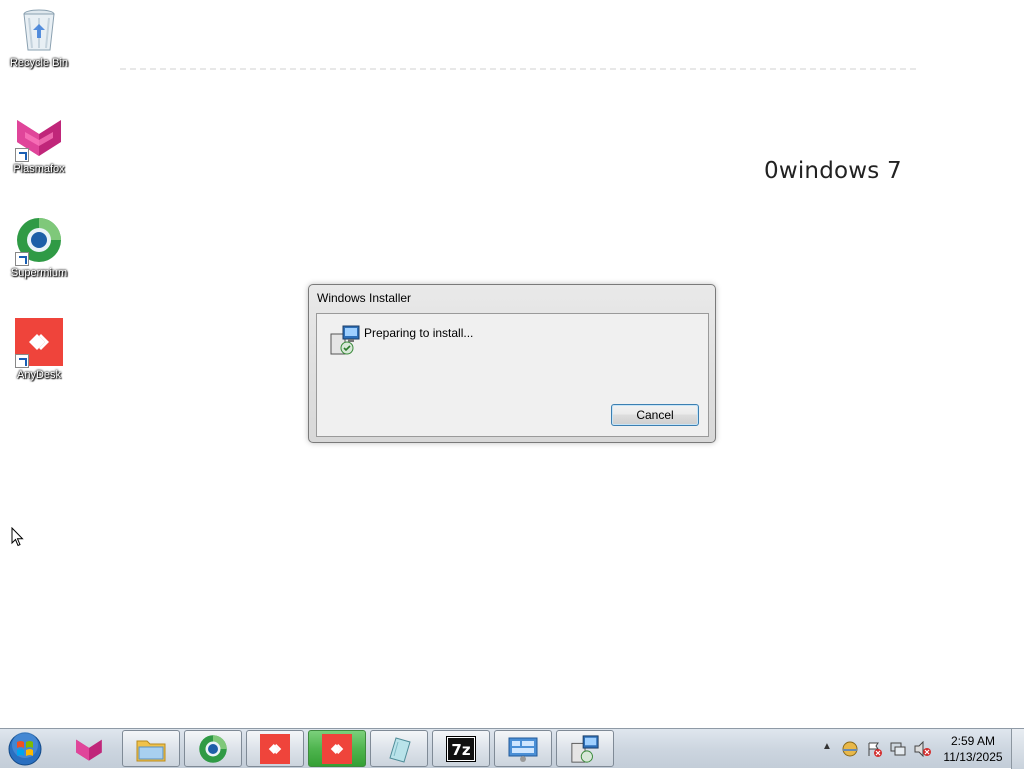  I want to click on action-center-icon, so click(874, 749).